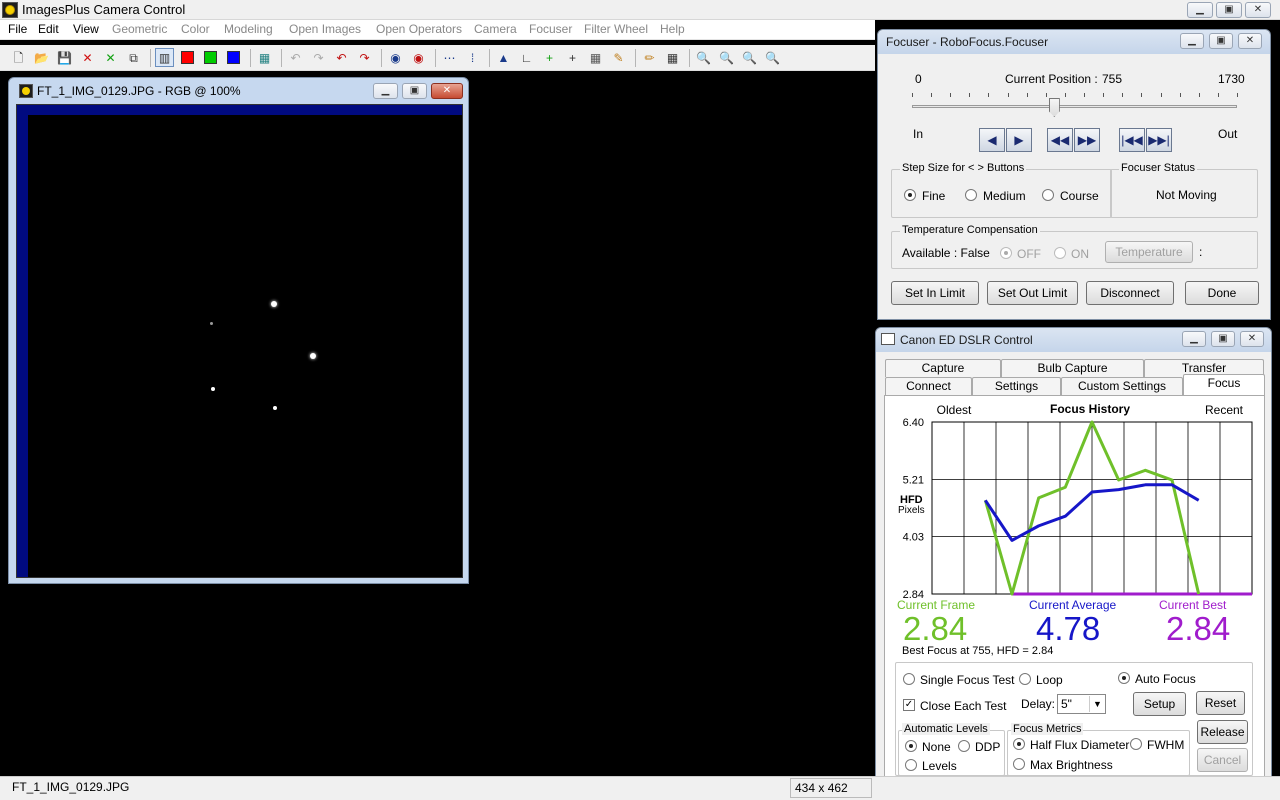 The image size is (1280, 800). I want to click on image-minimize-button: ▁, so click(385, 91).